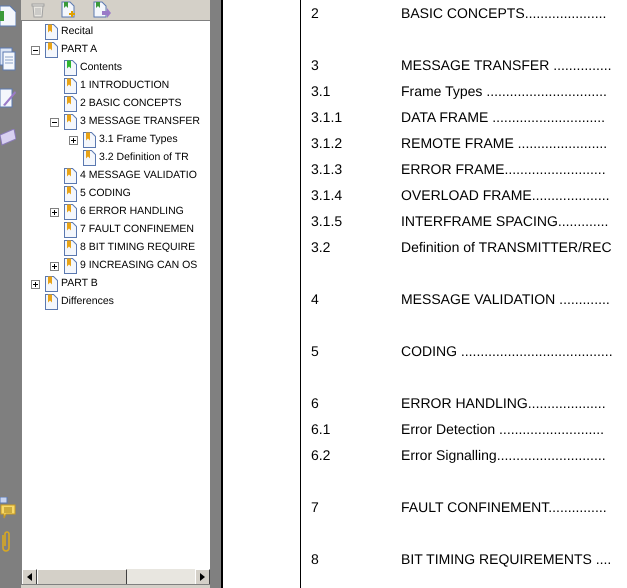 This screenshot has height=588, width=627. I want to click on page-icon, so click(8, 16).